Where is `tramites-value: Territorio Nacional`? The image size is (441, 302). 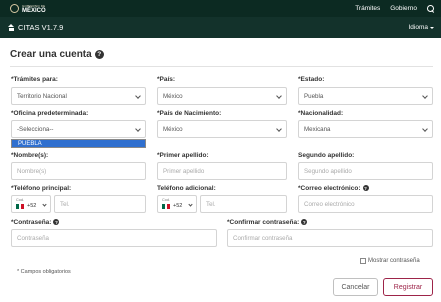 tramites-value: Territorio Nacional is located at coordinates (42, 96).